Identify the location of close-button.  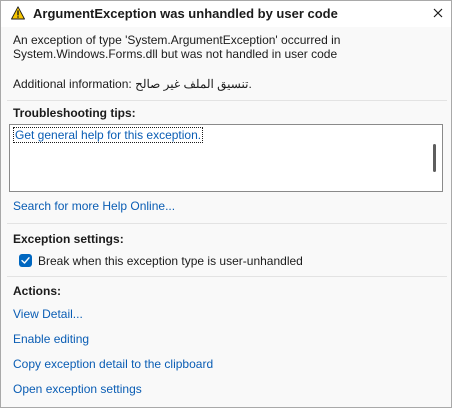
(438, 13).